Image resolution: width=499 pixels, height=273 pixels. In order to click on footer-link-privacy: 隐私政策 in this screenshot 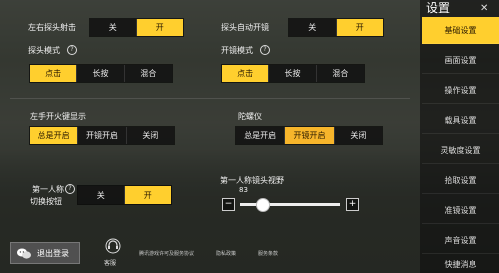, I will do `click(226, 253)`.